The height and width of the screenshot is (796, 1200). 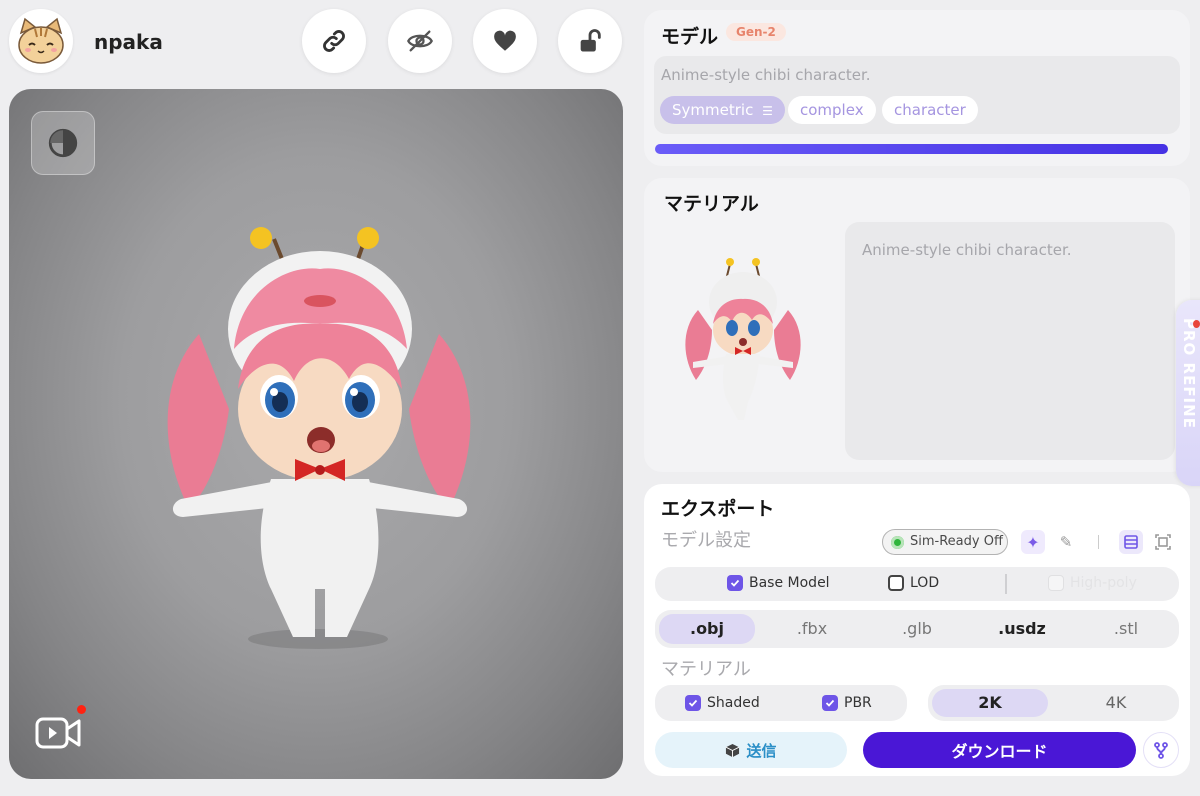 I want to click on generation-badge: Gen-2, so click(x=756, y=32).